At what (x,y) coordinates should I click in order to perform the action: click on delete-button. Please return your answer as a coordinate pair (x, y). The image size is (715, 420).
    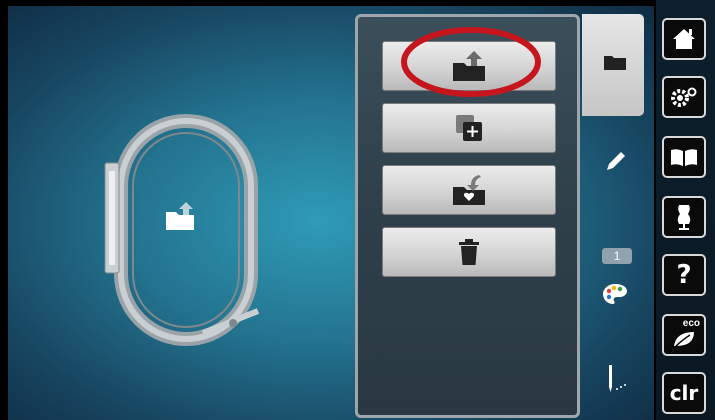
    Looking at the image, I should click on (469, 252).